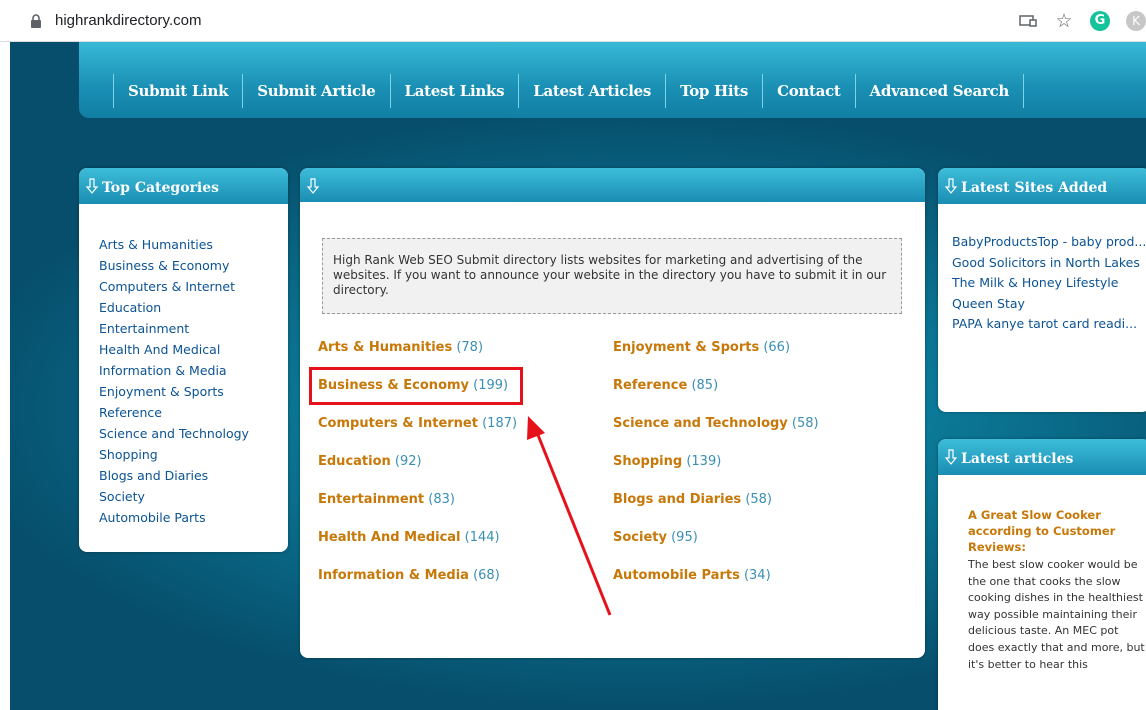  I want to click on category-entry: Shopping (139), so click(667, 461).